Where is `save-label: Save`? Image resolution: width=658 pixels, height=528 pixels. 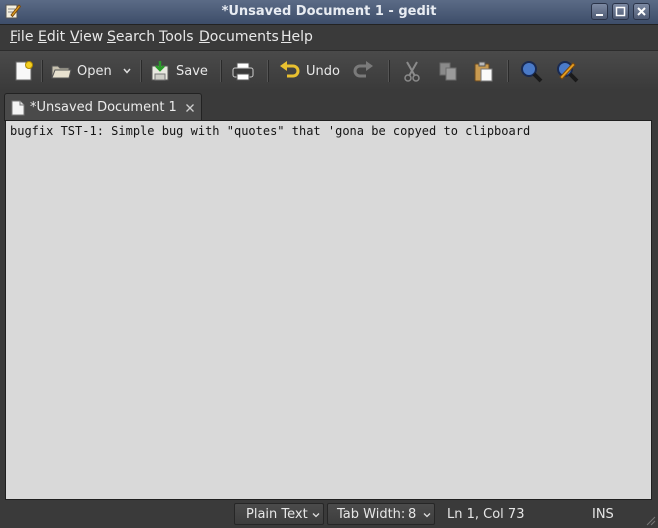
save-label: Save is located at coordinates (192, 71).